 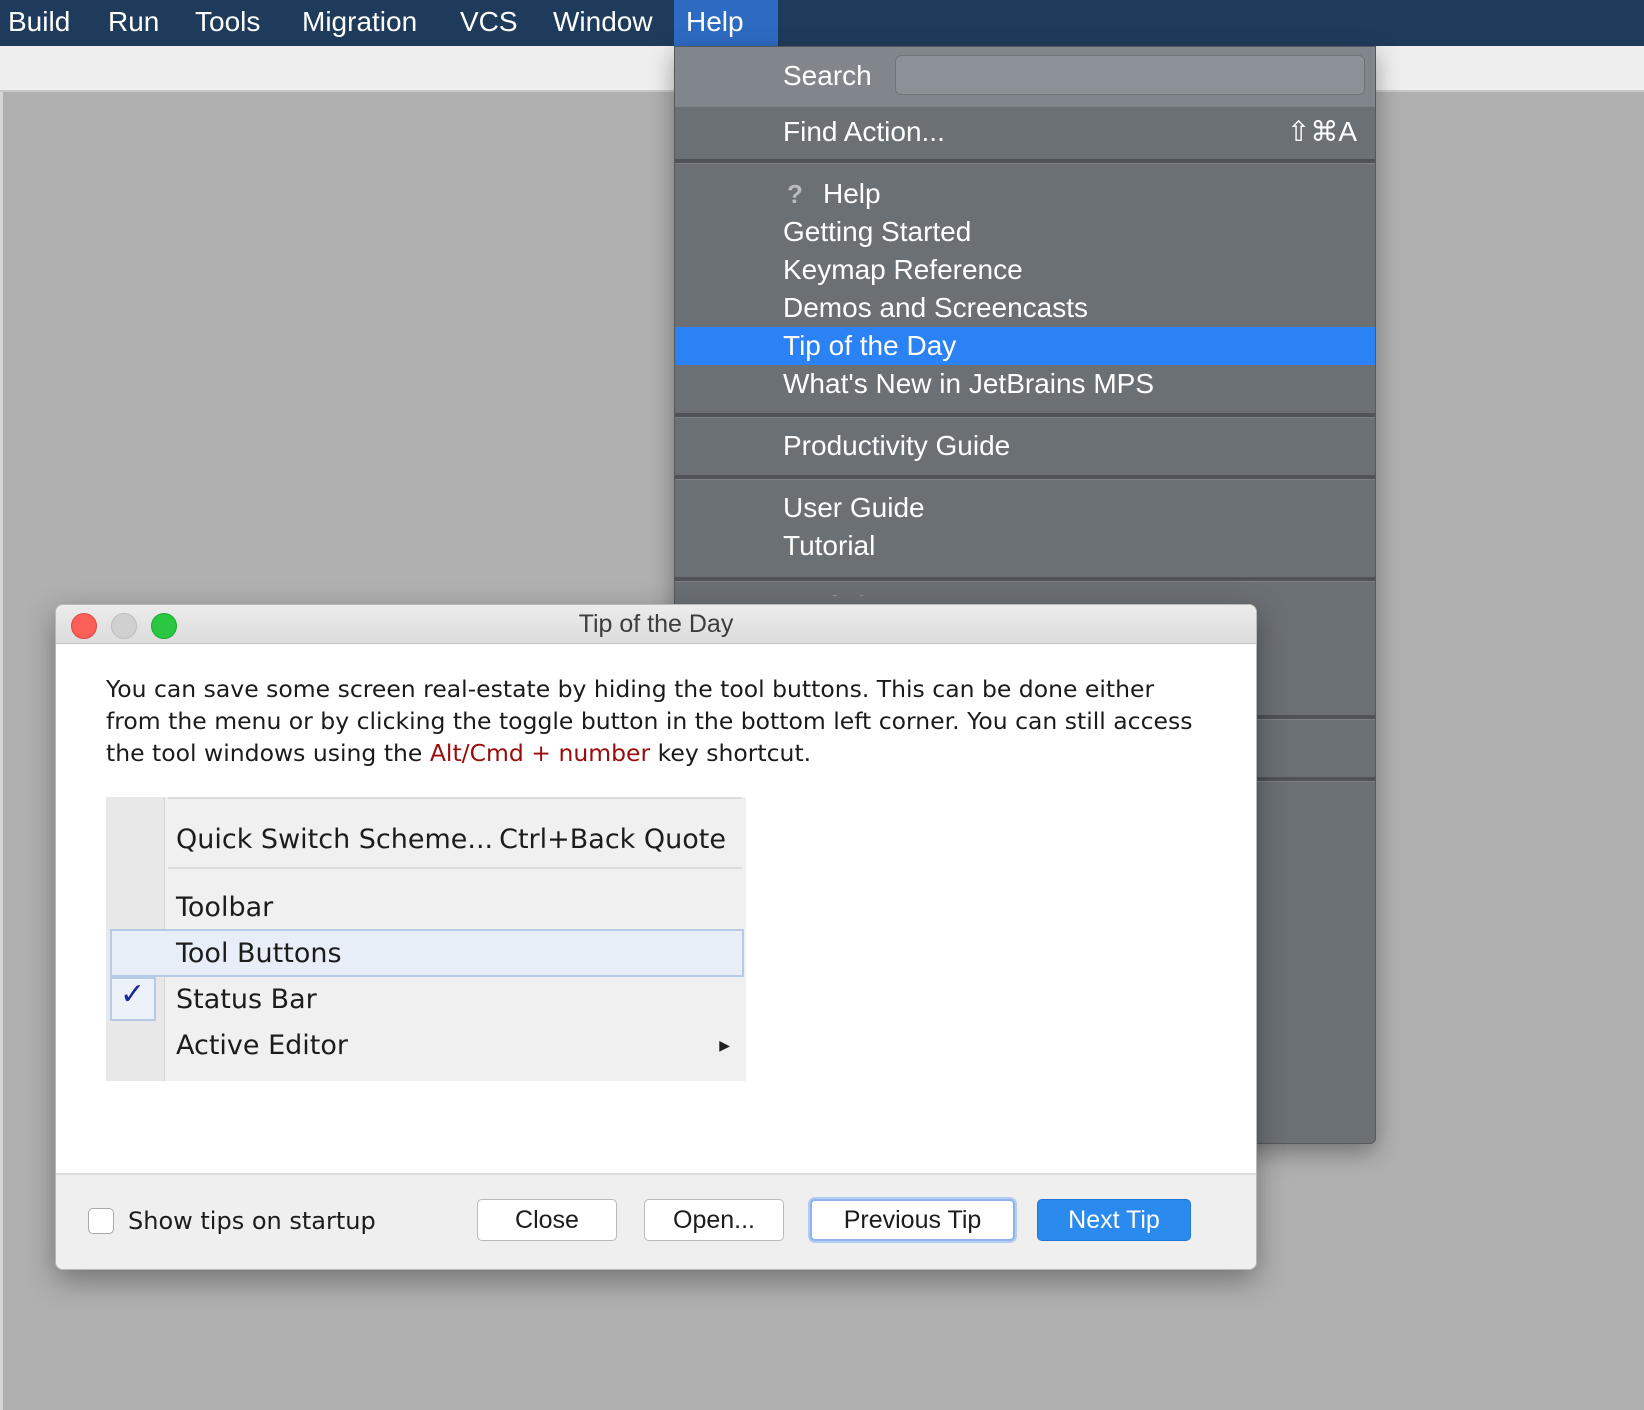 What do you see at coordinates (1025, 446) in the screenshot?
I see `menu-item-productivity-guide: Productivity Guide` at bounding box center [1025, 446].